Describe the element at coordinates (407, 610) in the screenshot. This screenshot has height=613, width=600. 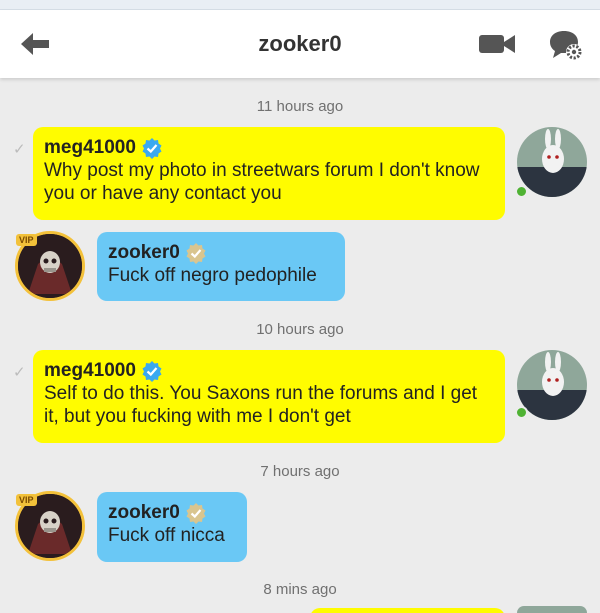
I see `message-bubble-incoming` at that location.